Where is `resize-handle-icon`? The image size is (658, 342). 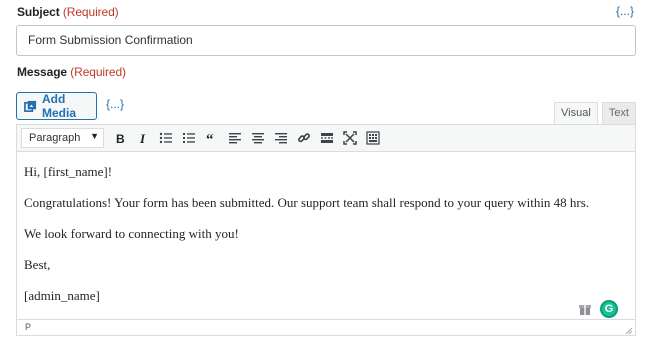 resize-handle-icon is located at coordinates (628, 330).